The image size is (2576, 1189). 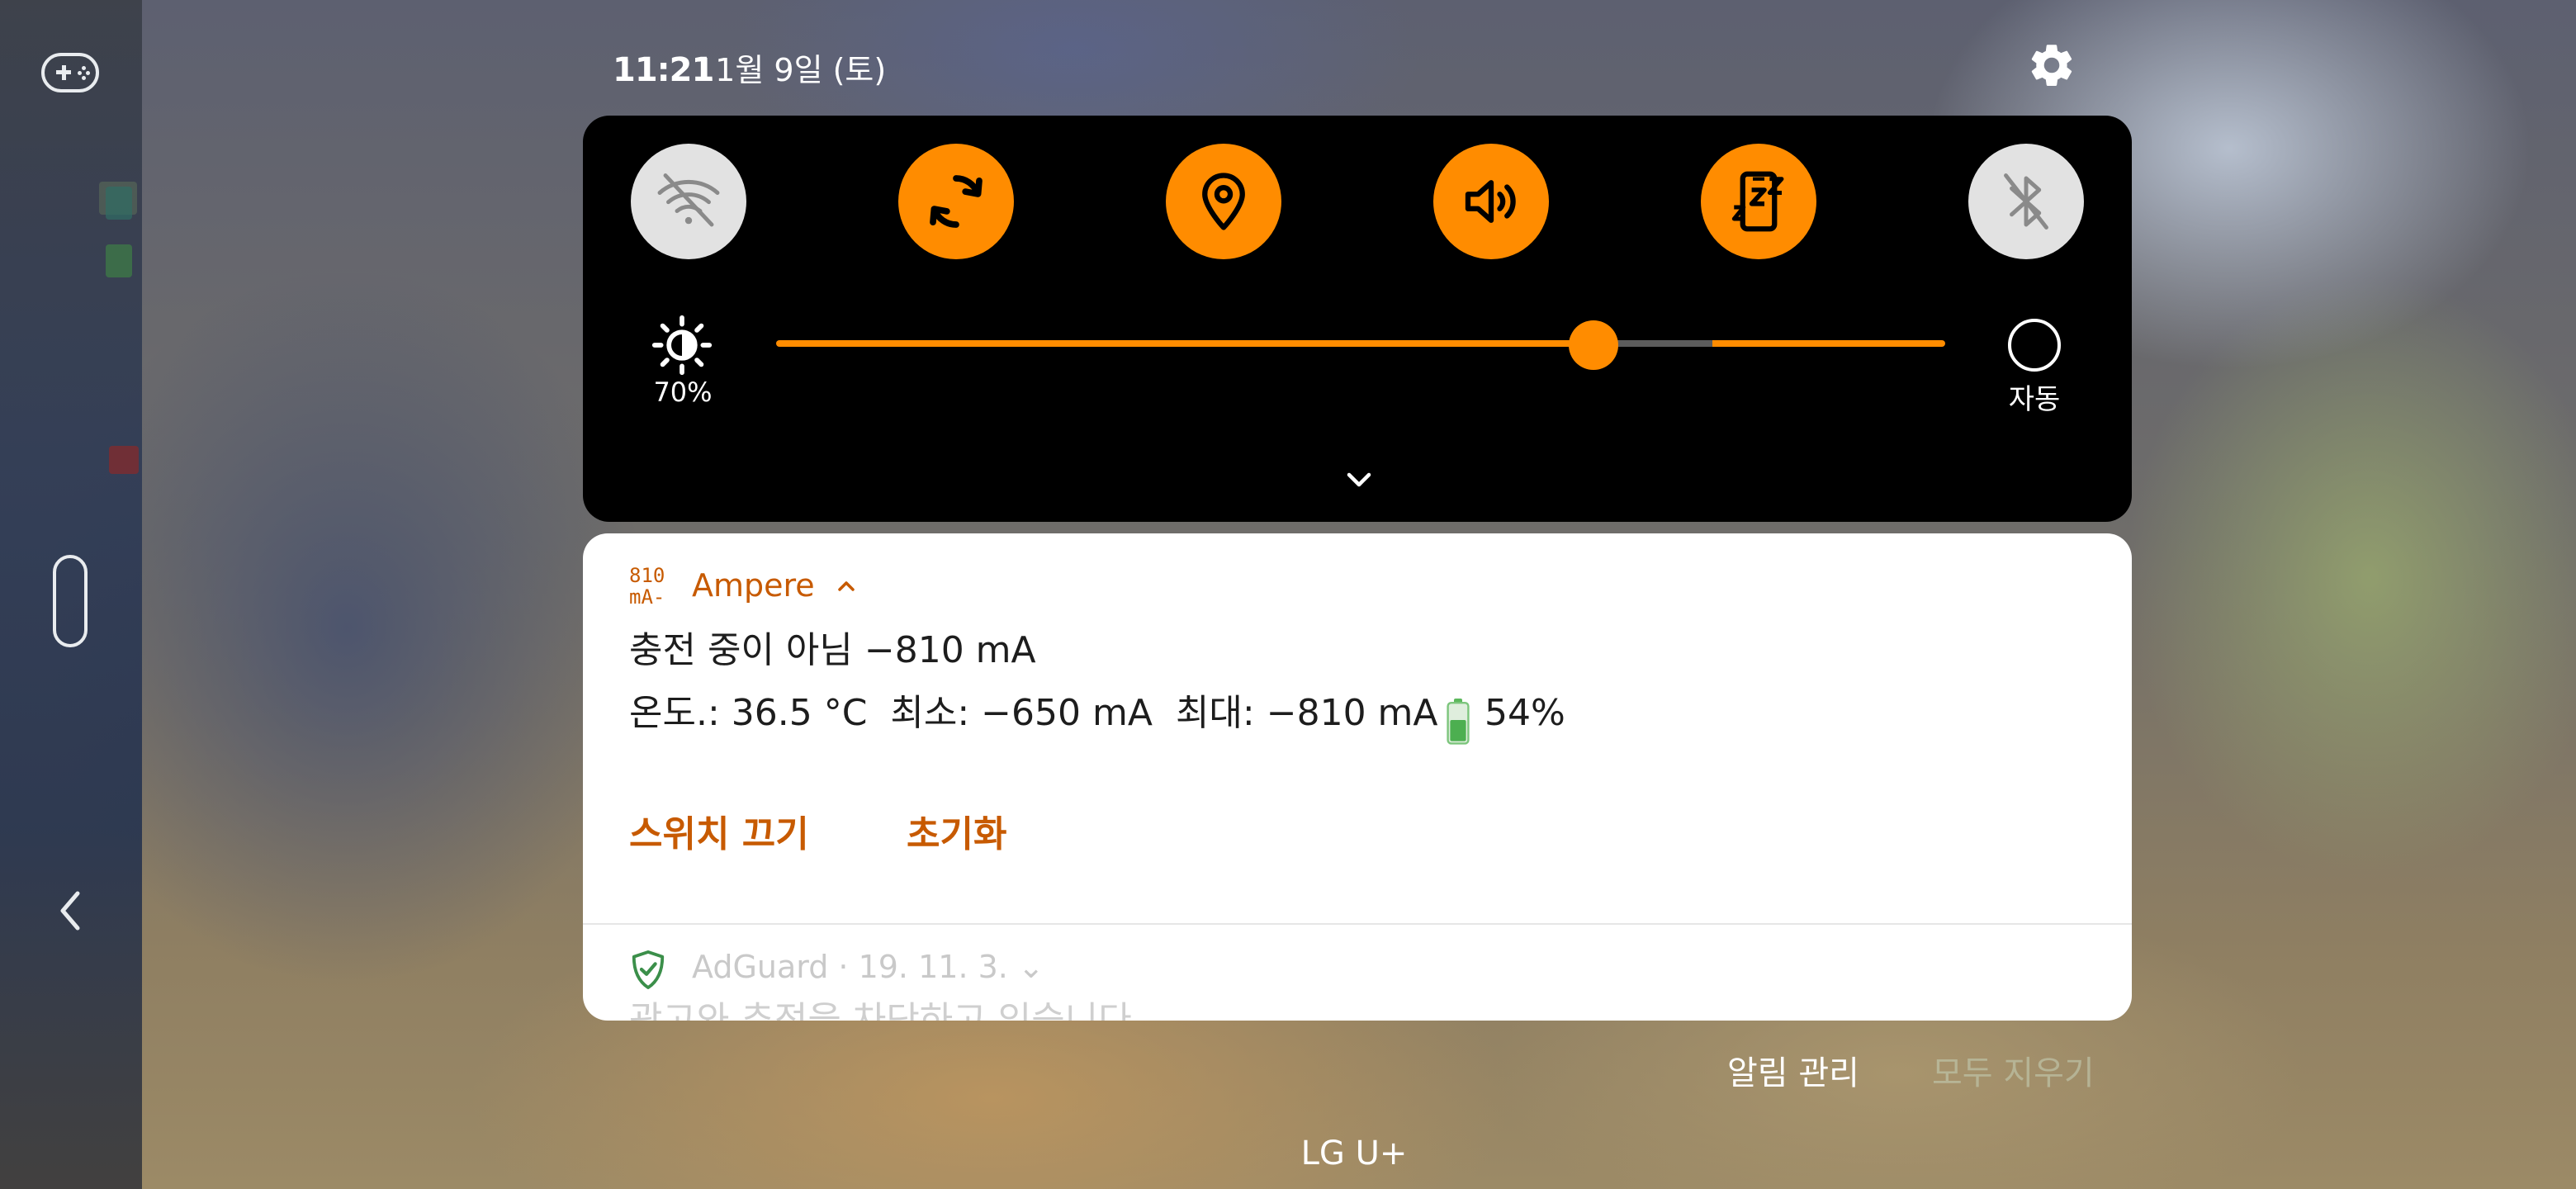 I want to click on auto-brightness-label: 자동, so click(x=2034, y=399).